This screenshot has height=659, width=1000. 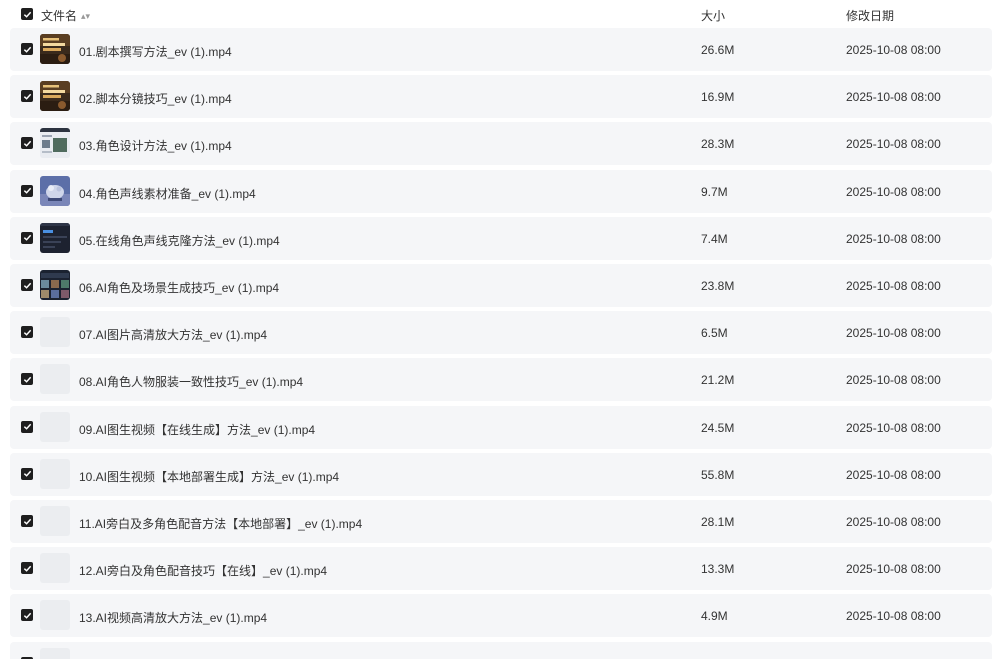 I want to click on file-size: 28.3M, so click(x=718, y=144).